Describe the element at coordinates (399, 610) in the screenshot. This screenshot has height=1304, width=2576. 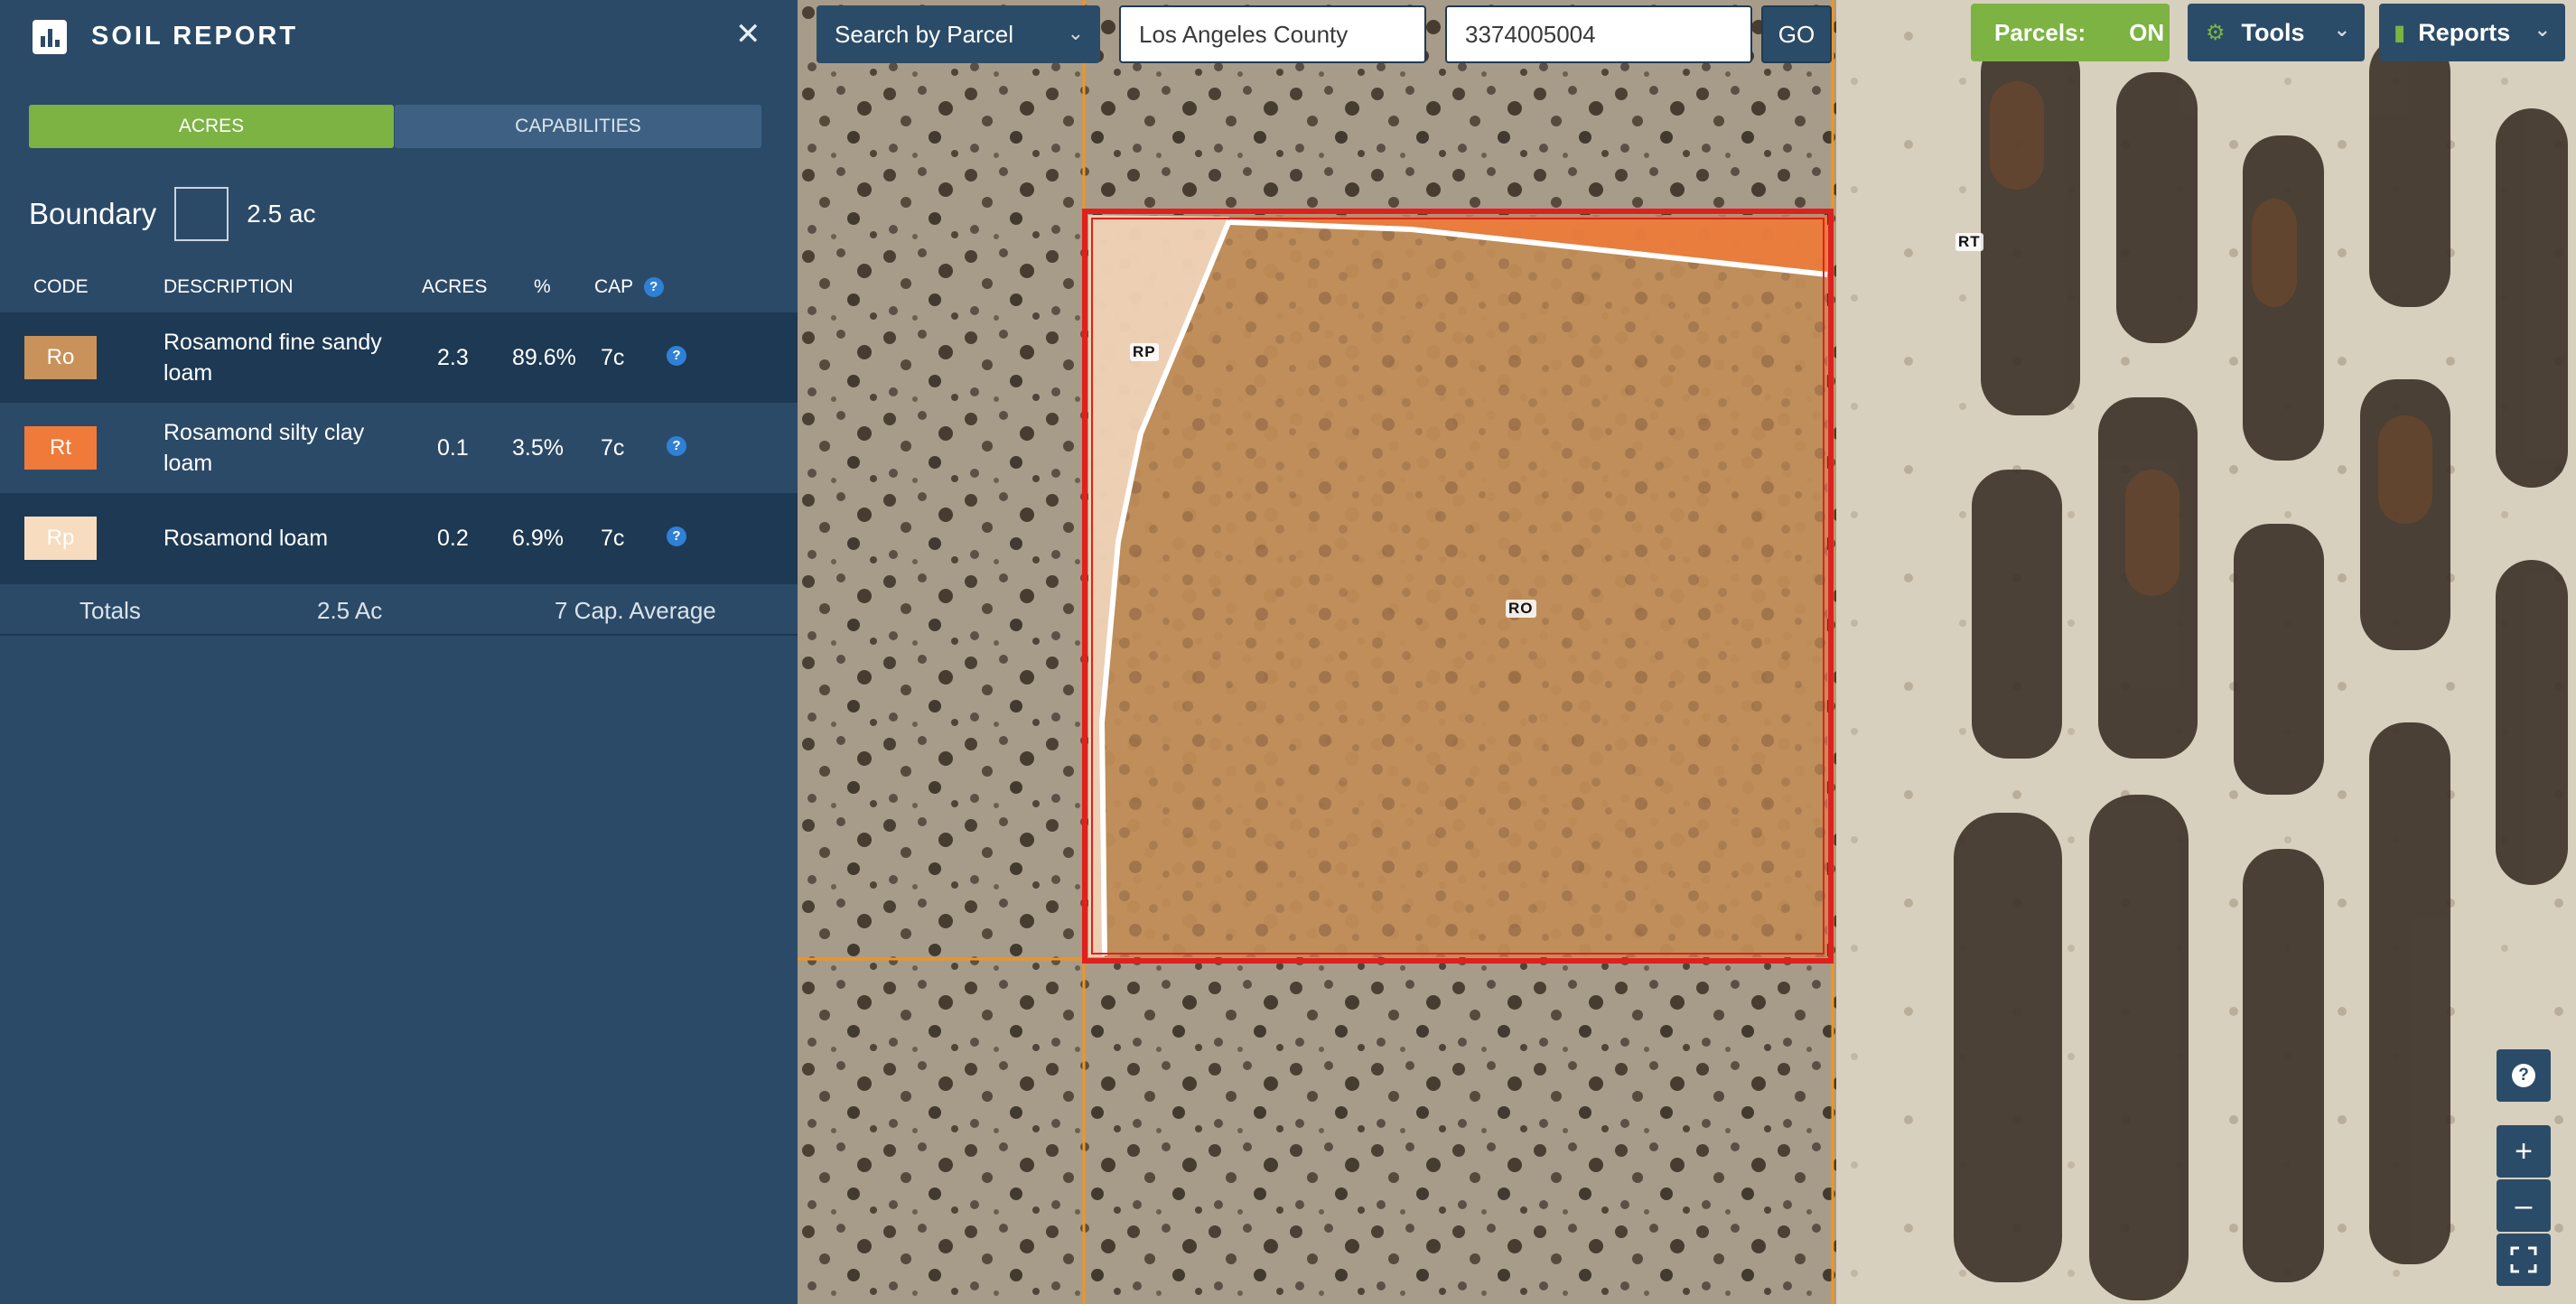
I see `totals-row: Totals 2.5 Ac 7 Cap. Average` at that location.